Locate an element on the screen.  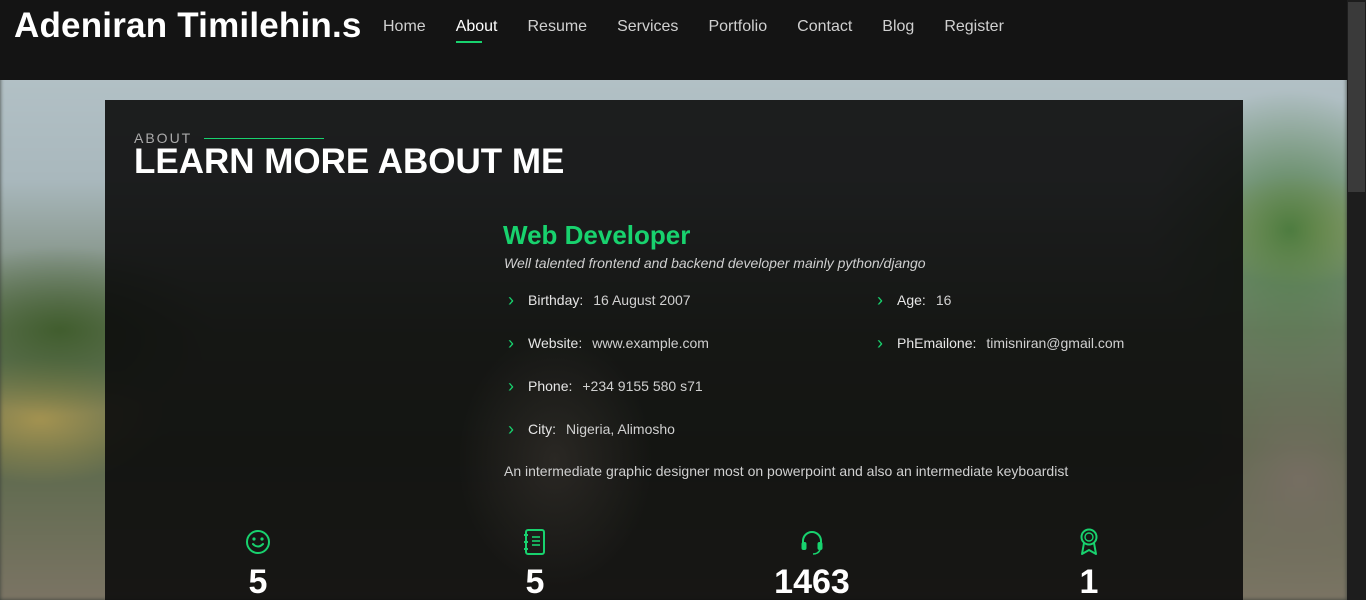
detail-label: Age: is located at coordinates (911, 300).